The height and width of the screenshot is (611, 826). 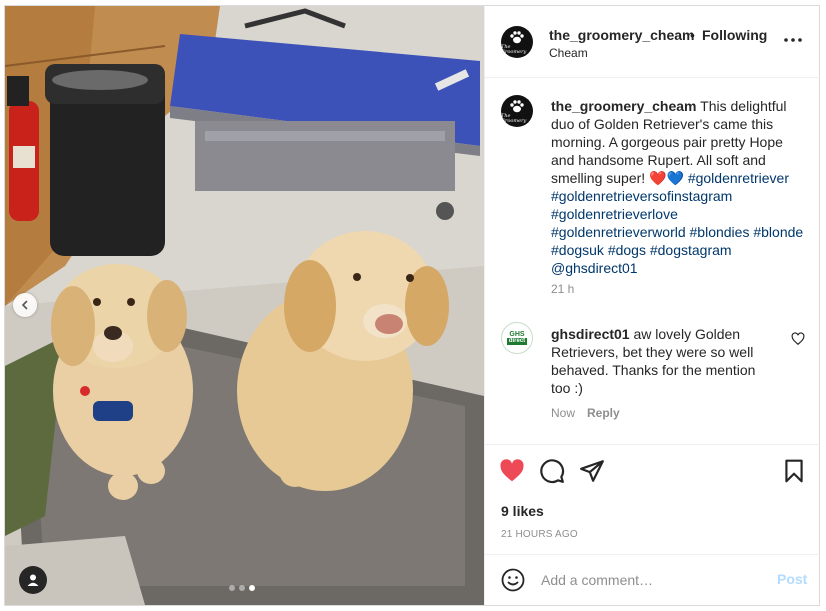 What do you see at coordinates (622, 35) in the screenshot?
I see `account-username: the_groomery_cheam` at bounding box center [622, 35].